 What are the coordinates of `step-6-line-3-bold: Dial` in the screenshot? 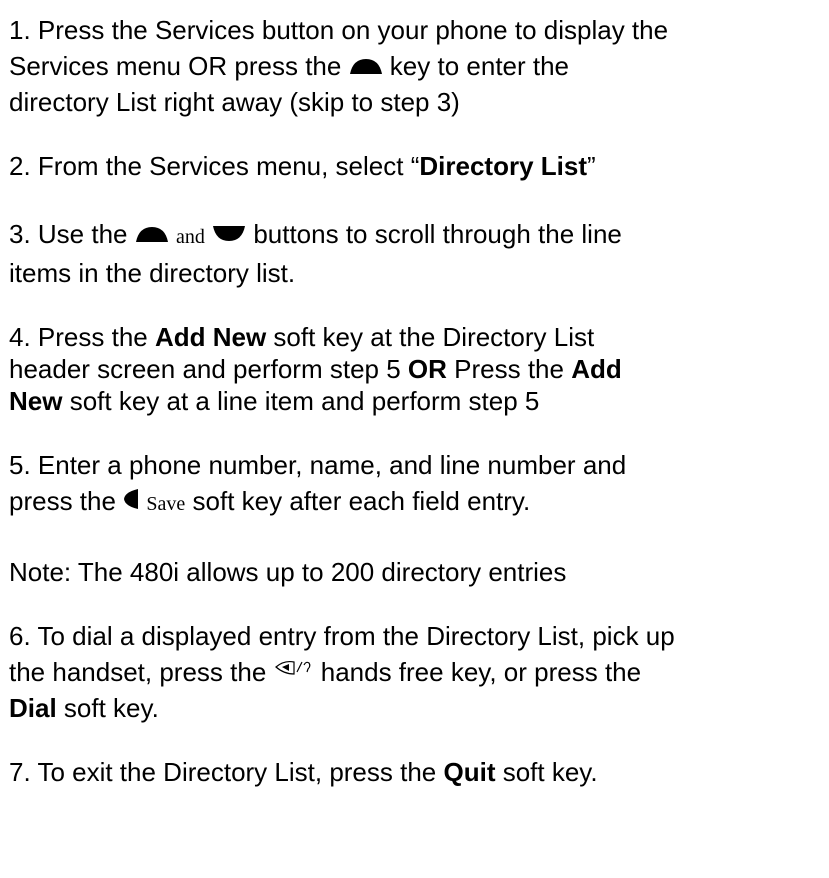 It's located at (33, 708).